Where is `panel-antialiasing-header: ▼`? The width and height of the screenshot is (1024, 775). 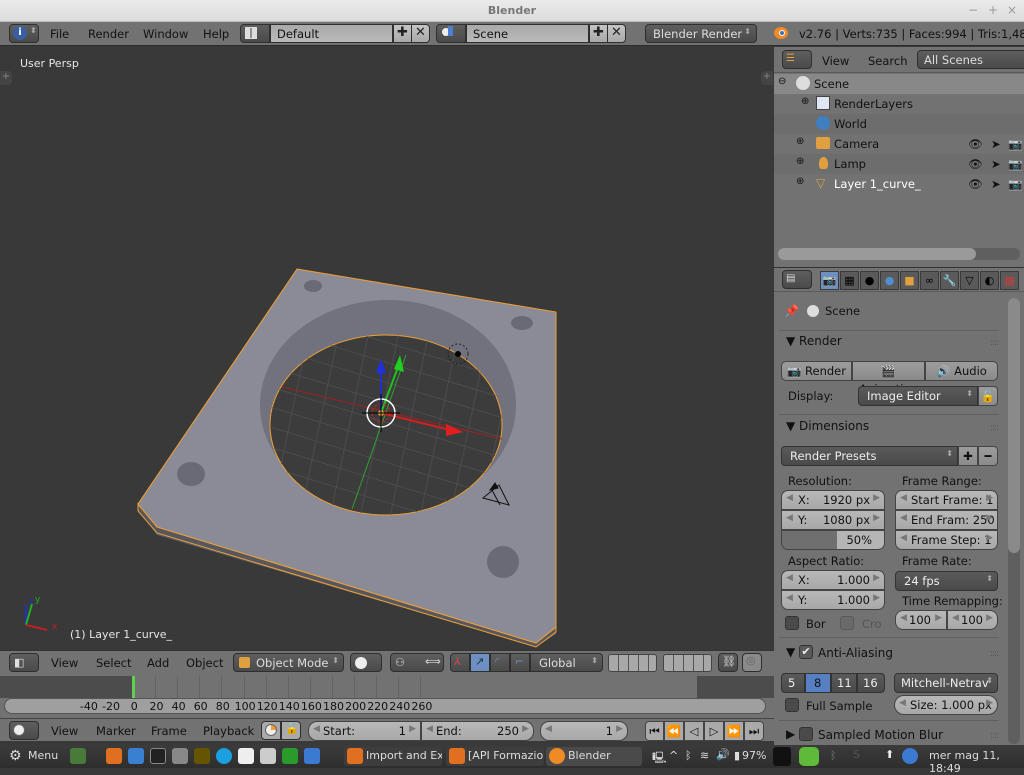
panel-antialiasing-header: ▼ is located at coordinates (790, 652).